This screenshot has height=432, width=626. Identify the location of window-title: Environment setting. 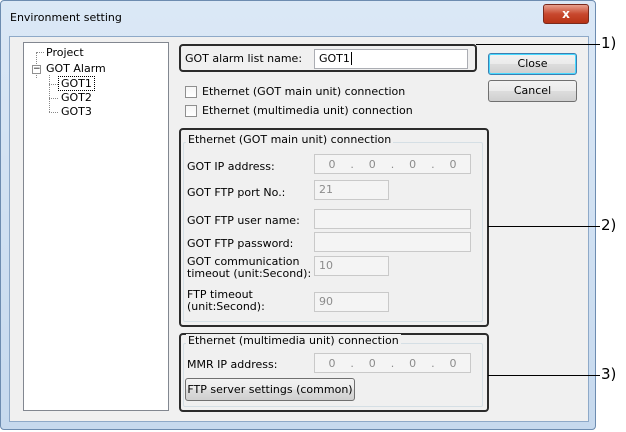
(66, 17).